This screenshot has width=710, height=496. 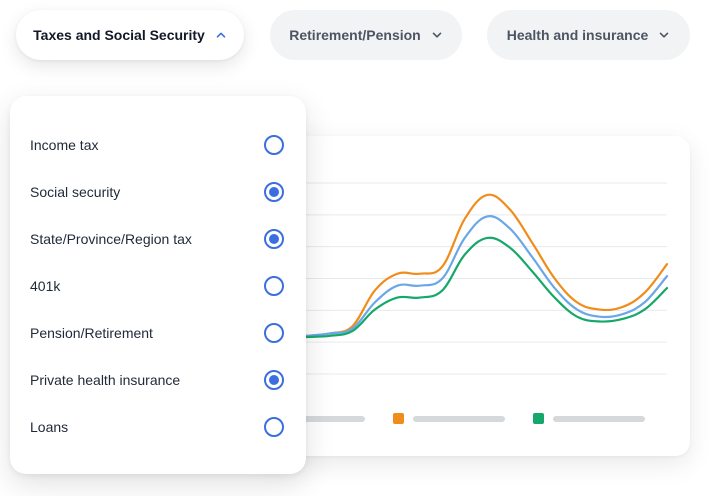 I want to click on option-label: Loans, so click(x=49, y=426).